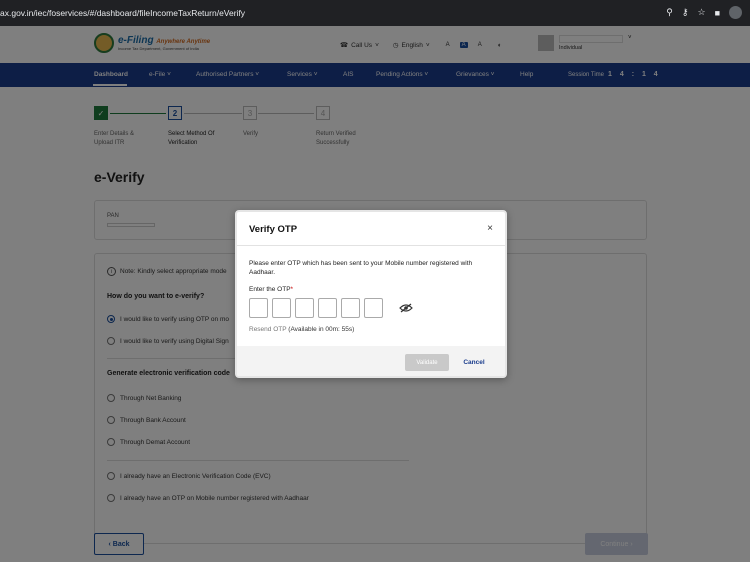  I want to click on cancel-button: Cancel, so click(474, 362).